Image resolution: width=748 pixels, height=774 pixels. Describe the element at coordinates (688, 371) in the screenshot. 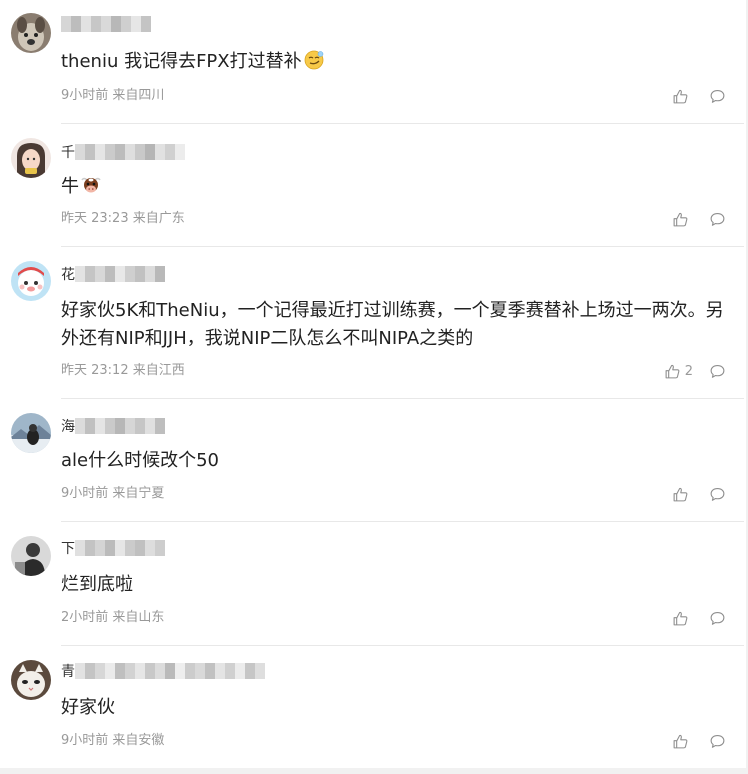

I see `like-count: 2` at that location.